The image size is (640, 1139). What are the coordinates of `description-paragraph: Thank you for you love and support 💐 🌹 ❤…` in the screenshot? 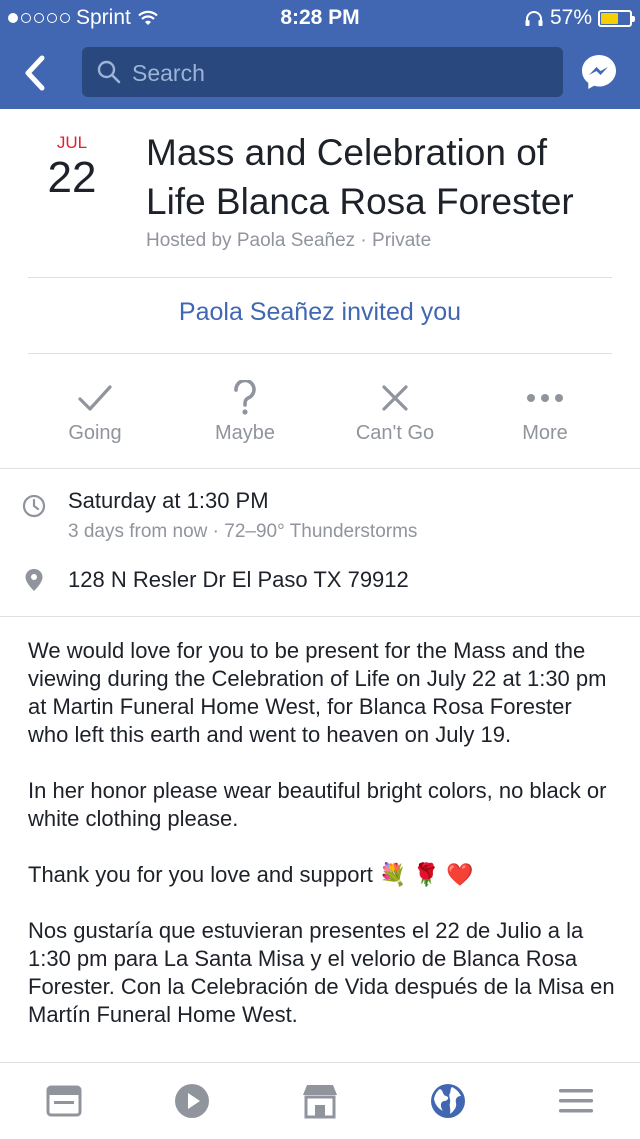 It's located at (251, 874).